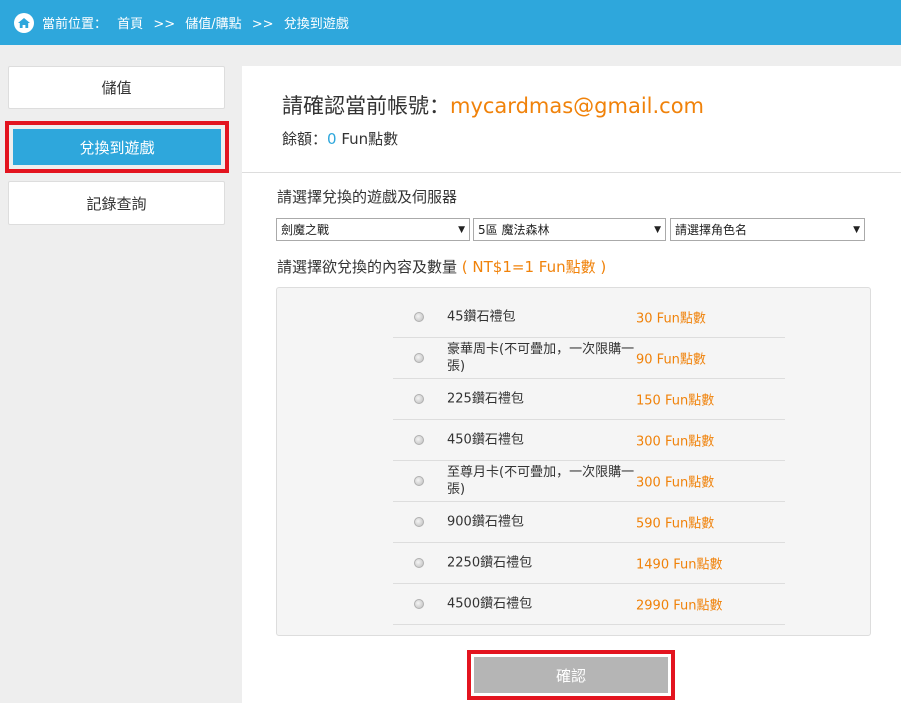  What do you see at coordinates (332, 139) in the screenshot?
I see `balance-value: 0` at bounding box center [332, 139].